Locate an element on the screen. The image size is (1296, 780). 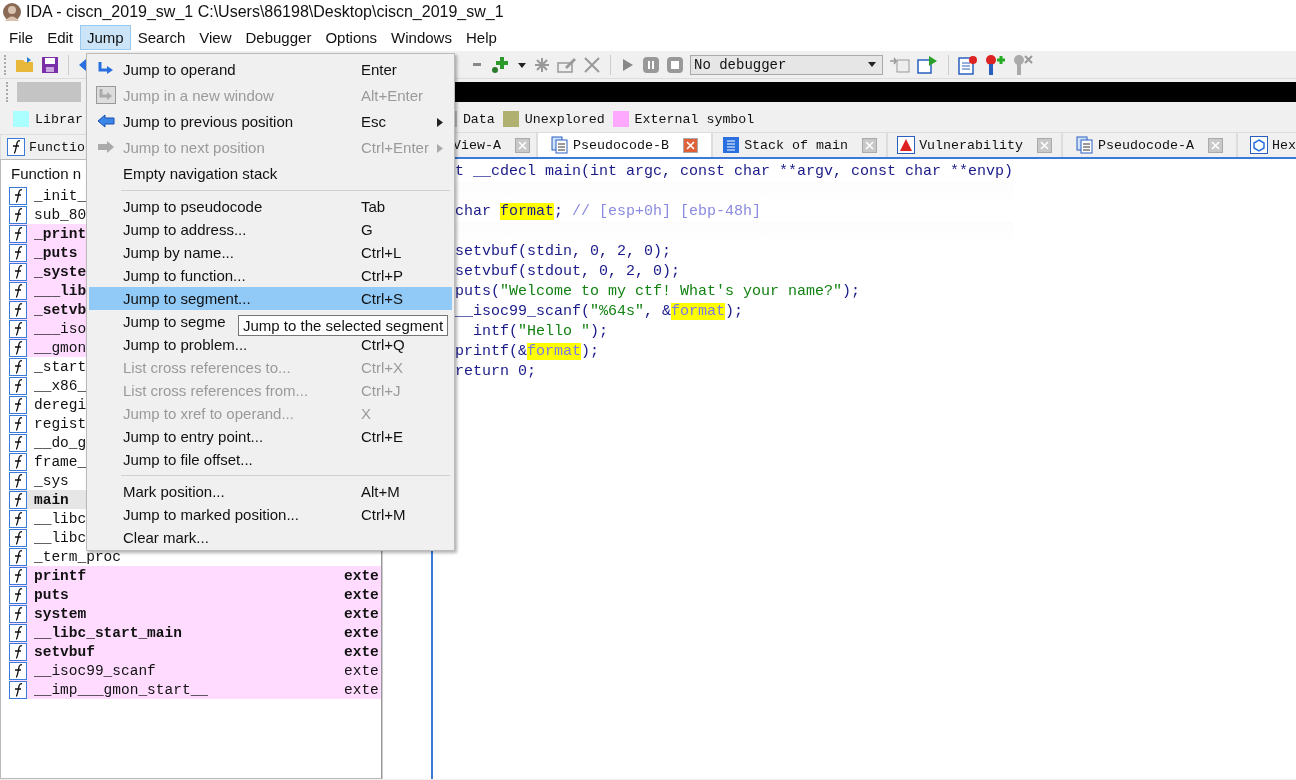
code-line: setvbuf(stdout, 0, 2, 0); is located at coordinates (568, 272).